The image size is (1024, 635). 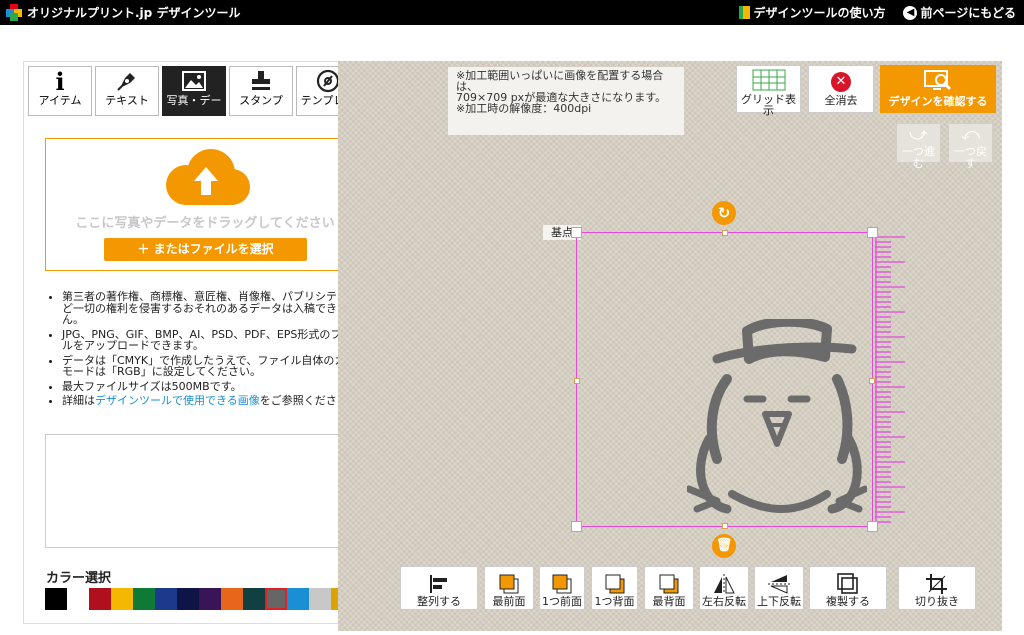 I want to click on pen-icon, so click(x=126, y=82).